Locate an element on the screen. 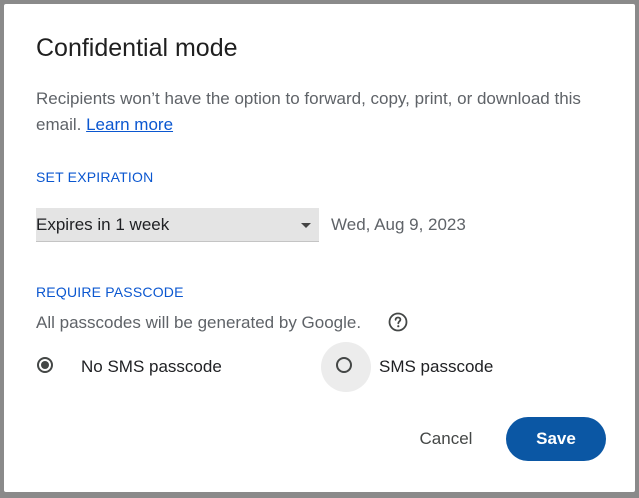  radio-label: No SMS passcode is located at coordinates (151, 366).